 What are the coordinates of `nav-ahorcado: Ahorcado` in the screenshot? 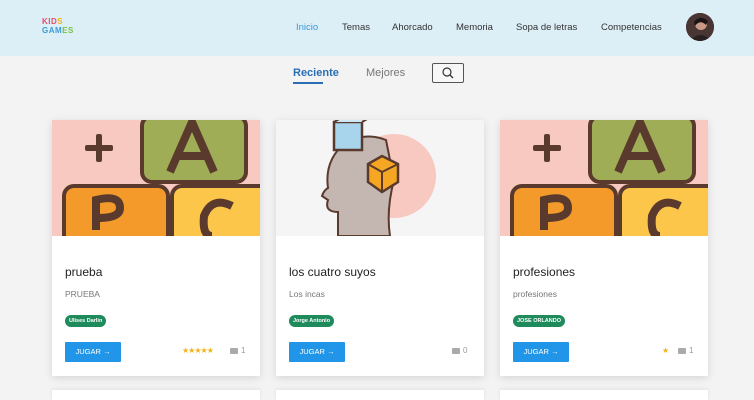 It's located at (412, 27).